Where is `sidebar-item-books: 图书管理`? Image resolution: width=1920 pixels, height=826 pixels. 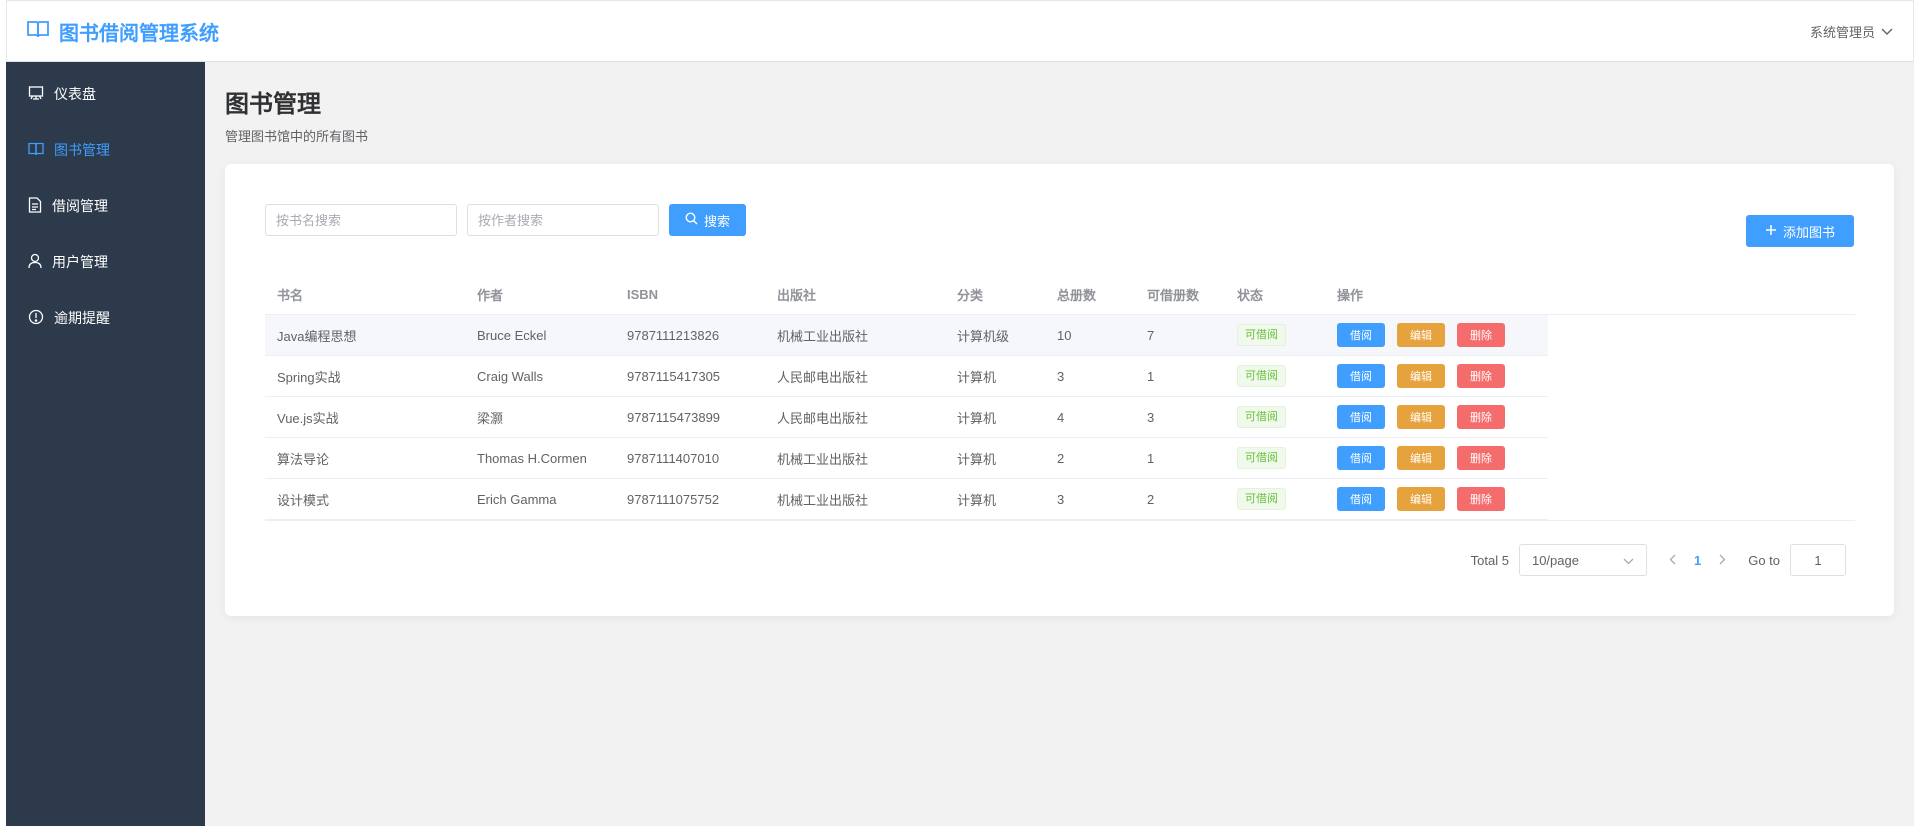
sidebar-item-books: 图书管理 is located at coordinates (105, 150).